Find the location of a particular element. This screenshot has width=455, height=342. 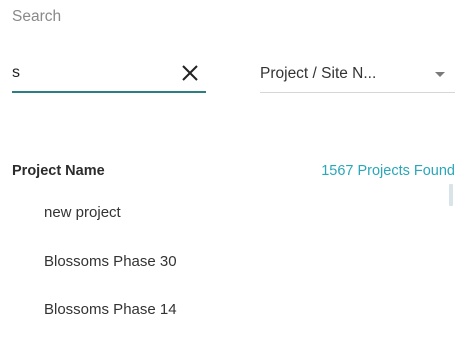

results-count: 1567 Projects Found is located at coordinates (388, 171).